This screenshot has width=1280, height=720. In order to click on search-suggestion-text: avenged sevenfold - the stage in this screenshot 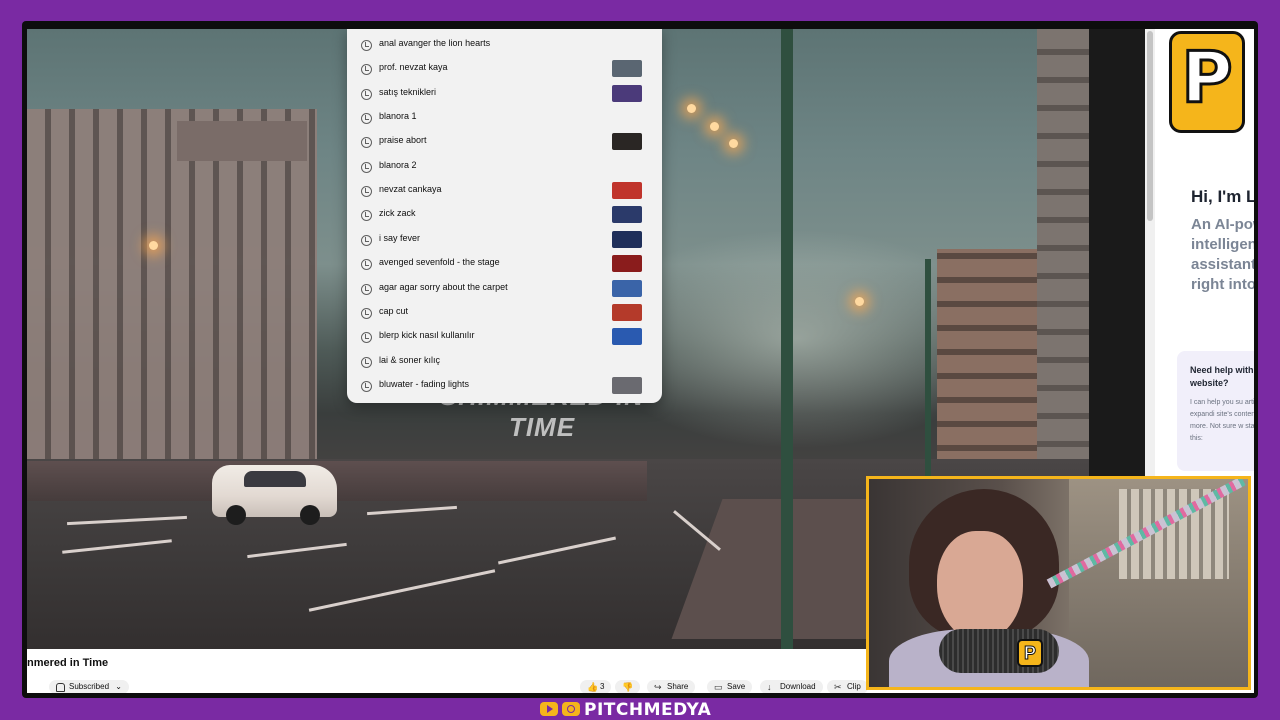, I will do `click(439, 262)`.